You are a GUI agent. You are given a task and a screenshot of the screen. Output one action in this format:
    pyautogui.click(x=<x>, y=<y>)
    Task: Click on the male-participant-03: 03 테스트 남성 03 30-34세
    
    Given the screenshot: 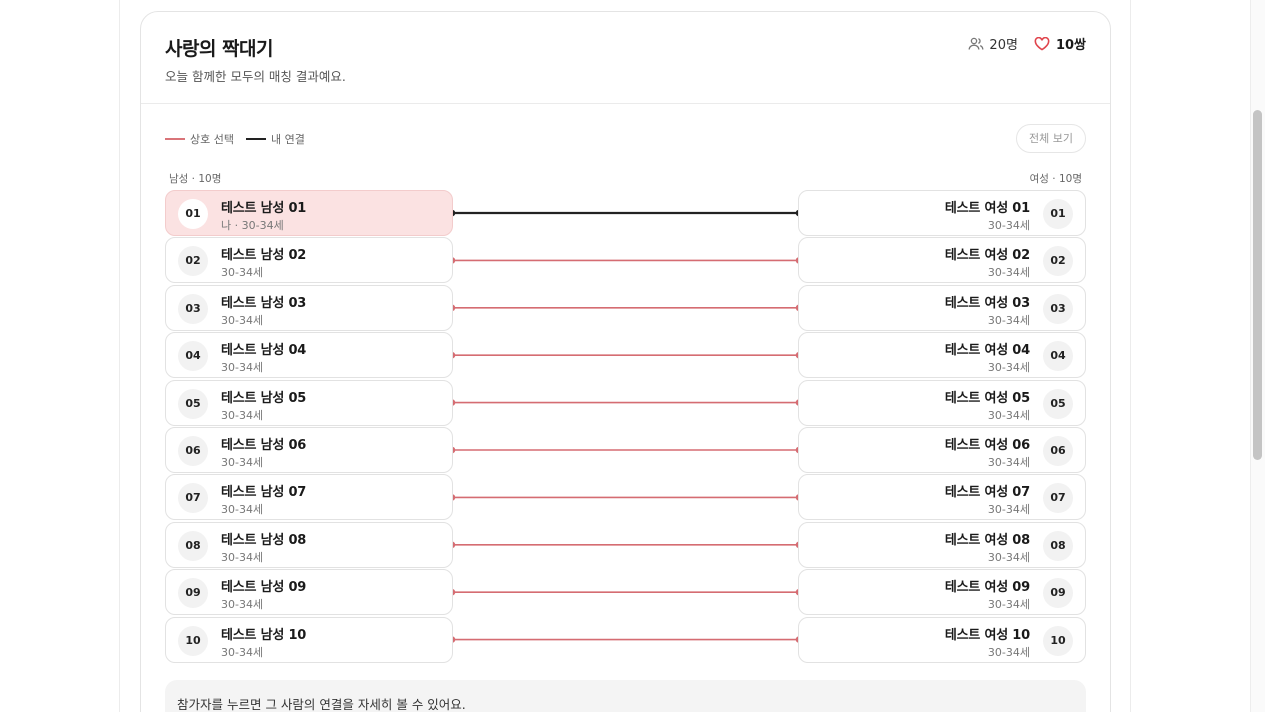 What is the action you would take?
    pyautogui.click(x=309, y=307)
    